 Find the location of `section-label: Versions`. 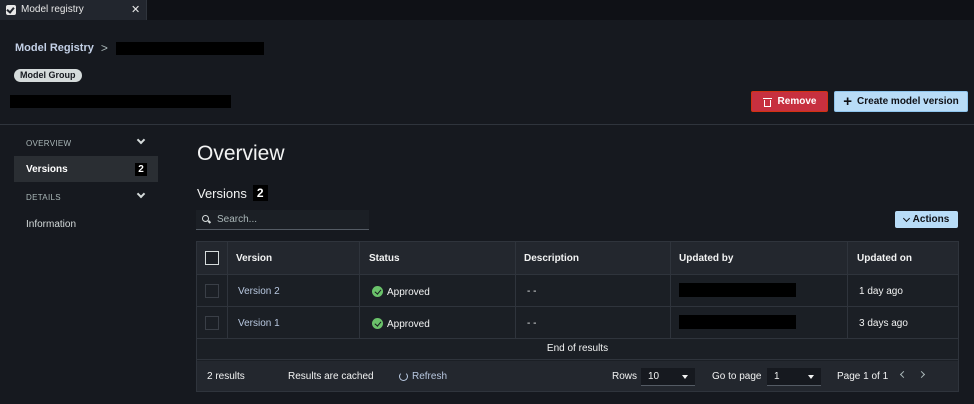

section-label: Versions is located at coordinates (222, 193).